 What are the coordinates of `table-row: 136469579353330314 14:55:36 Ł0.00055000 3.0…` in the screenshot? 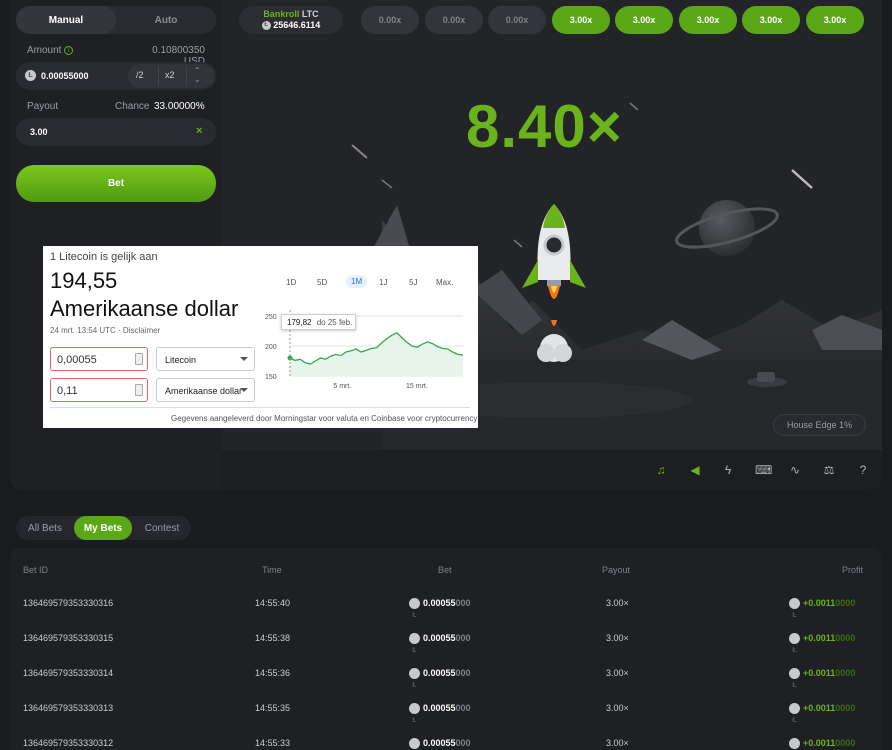 It's located at (446, 673).